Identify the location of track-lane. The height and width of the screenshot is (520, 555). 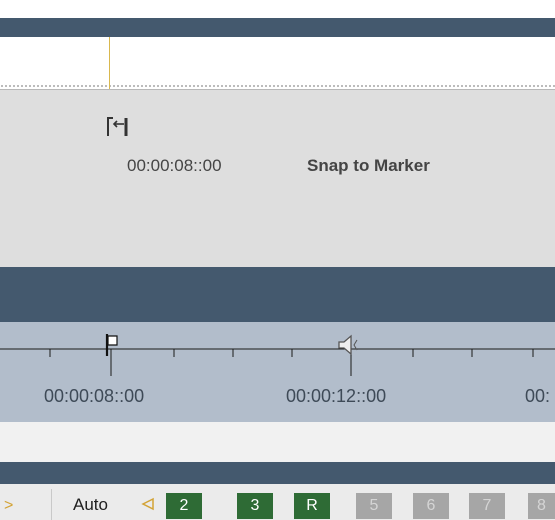
(277, 62).